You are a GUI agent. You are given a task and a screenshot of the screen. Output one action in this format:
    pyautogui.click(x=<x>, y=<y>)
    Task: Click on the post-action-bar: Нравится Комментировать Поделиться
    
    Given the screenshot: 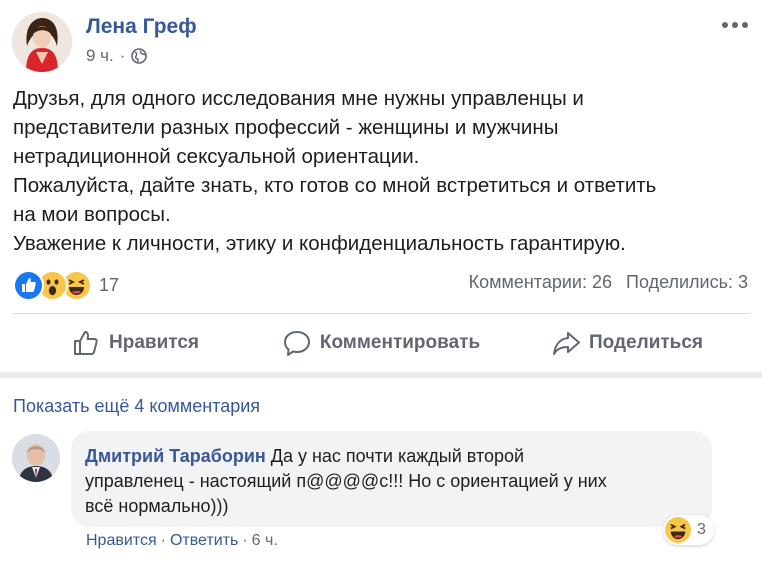 What is the action you would take?
    pyautogui.click(x=381, y=343)
    